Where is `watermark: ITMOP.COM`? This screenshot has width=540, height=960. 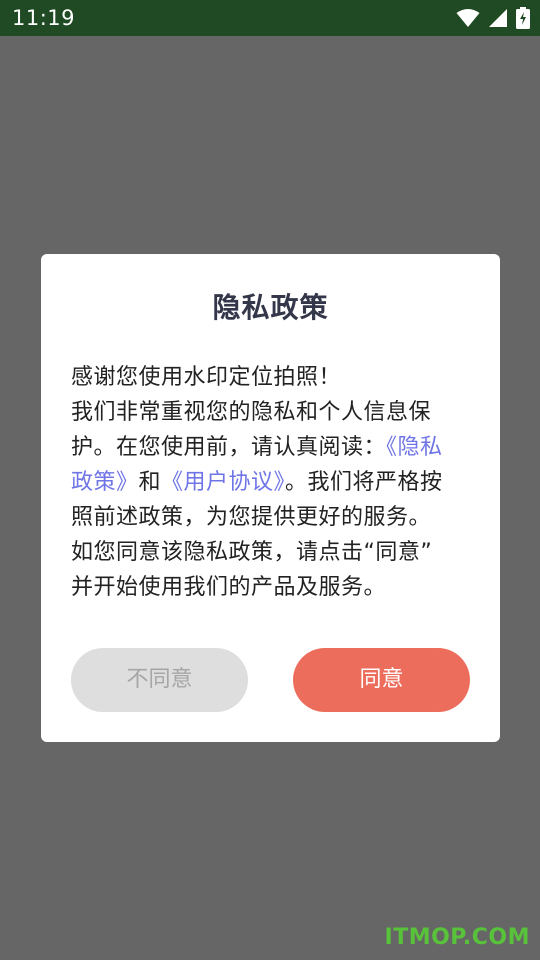 watermark: ITMOP.COM is located at coordinates (457, 937).